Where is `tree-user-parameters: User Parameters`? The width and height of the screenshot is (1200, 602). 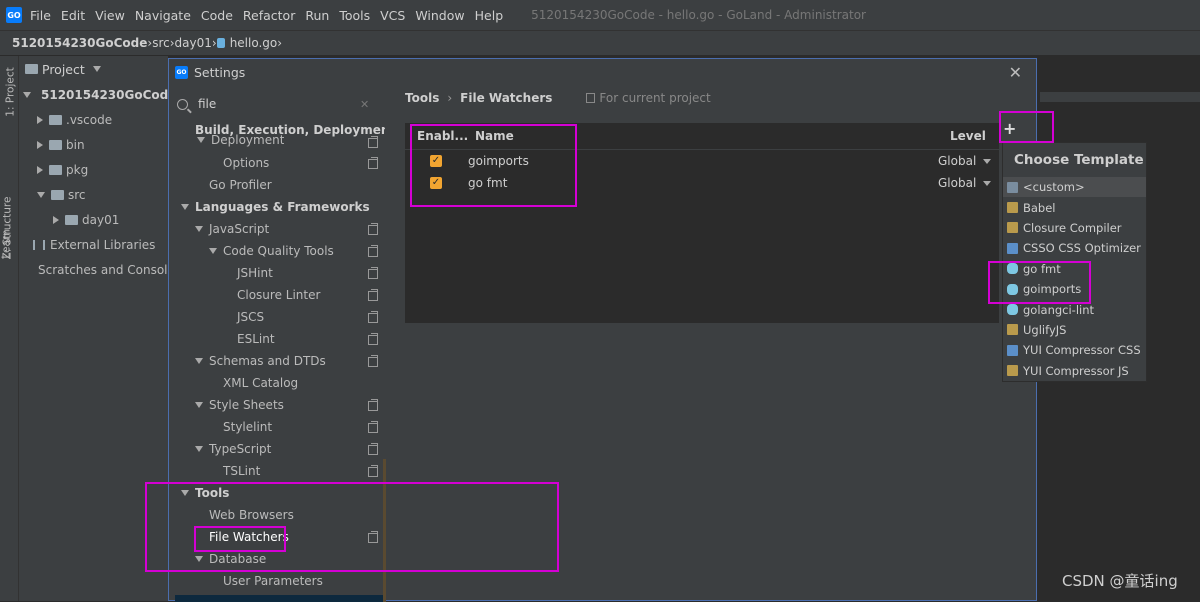
tree-user-parameters: User Parameters is located at coordinates (273, 581).